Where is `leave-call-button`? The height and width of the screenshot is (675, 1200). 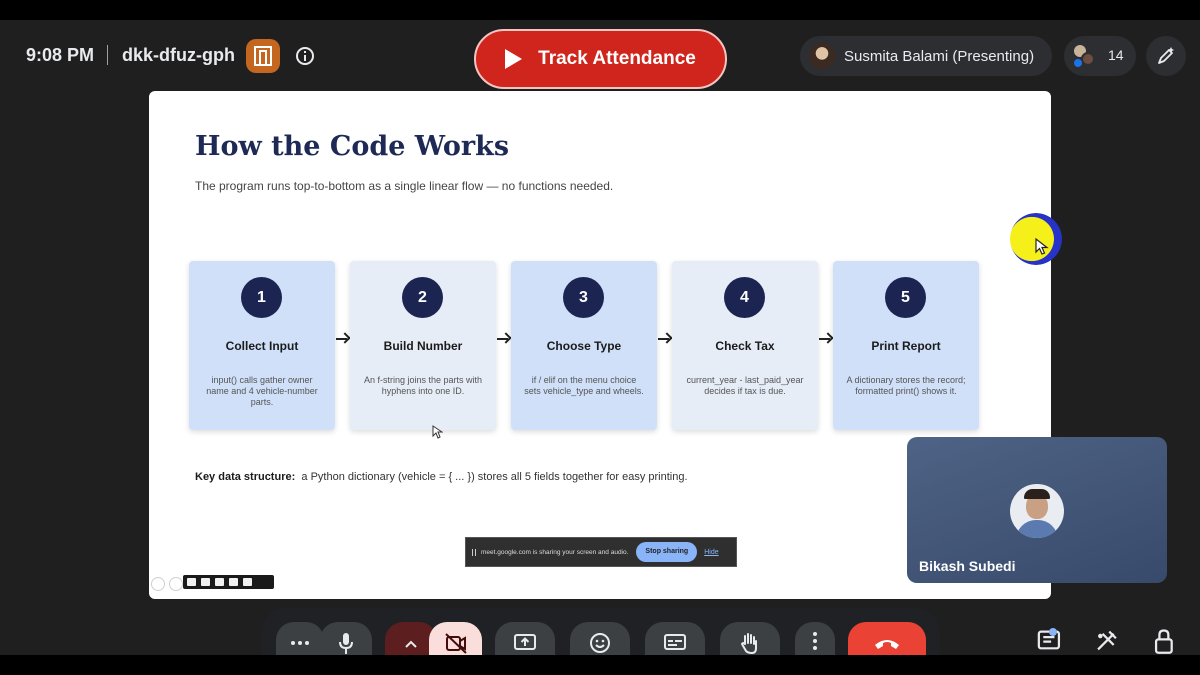
leave-call-button is located at coordinates (887, 638).